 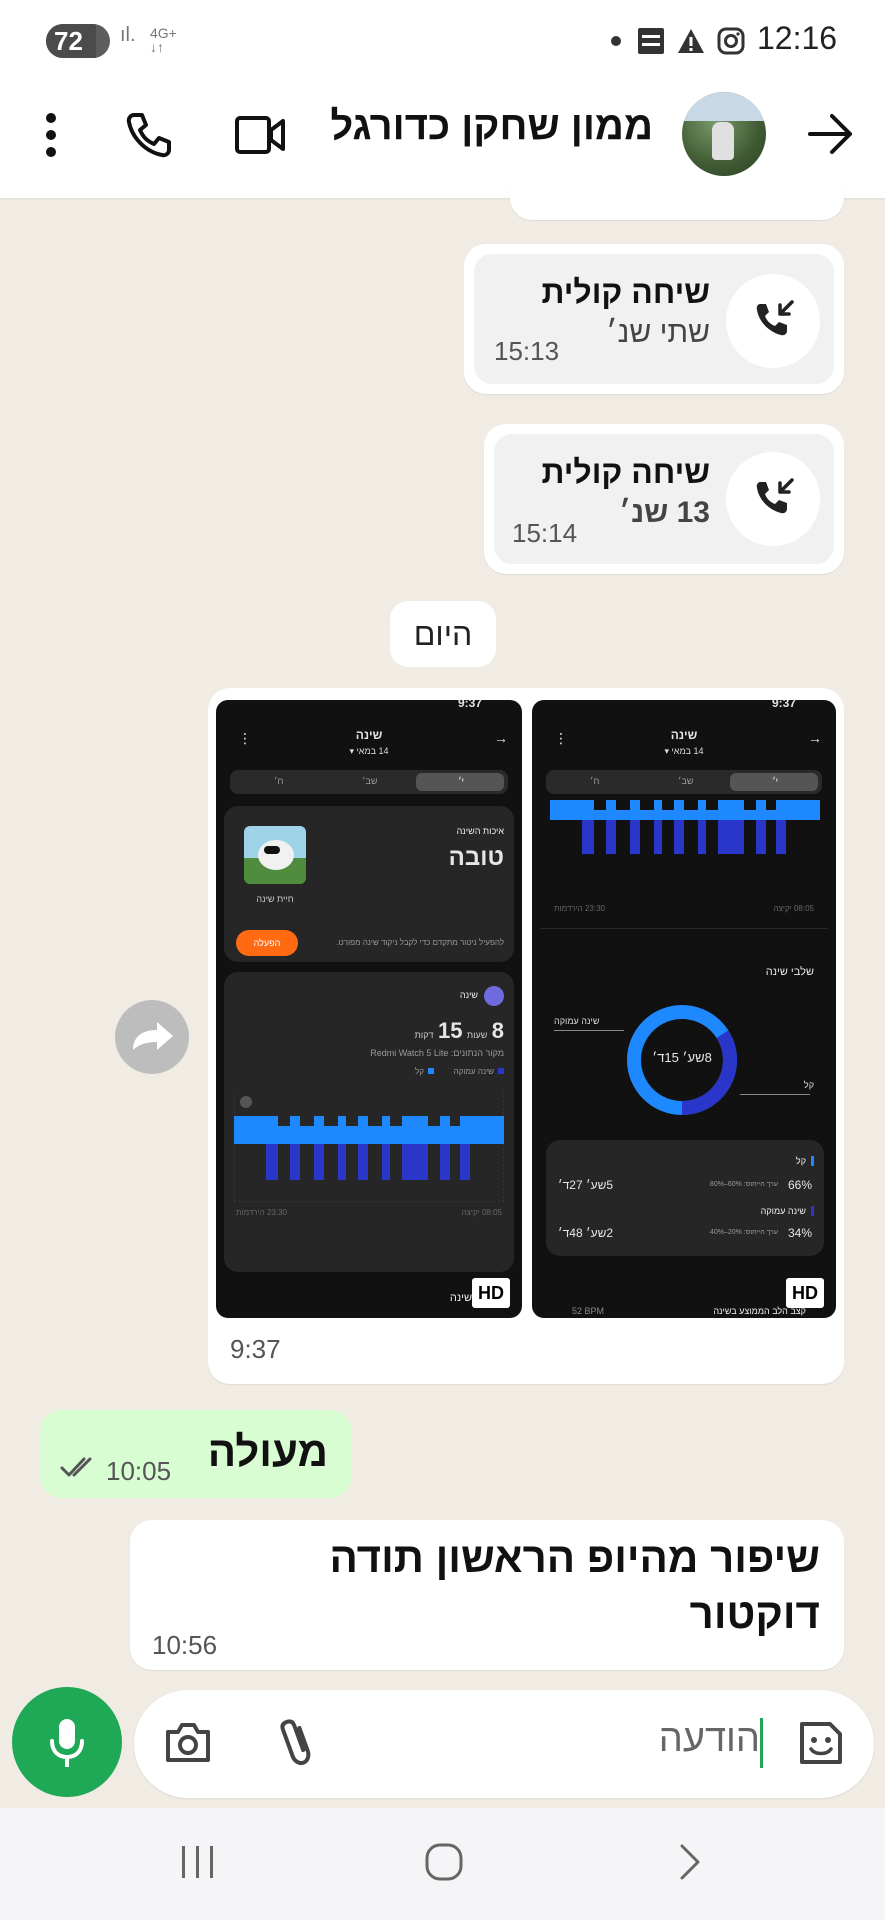 What do you see at coordinates (588, 1311) in the screenshot?
I see `hr-value: 52 BPM` at bounding box center [588, 1311].